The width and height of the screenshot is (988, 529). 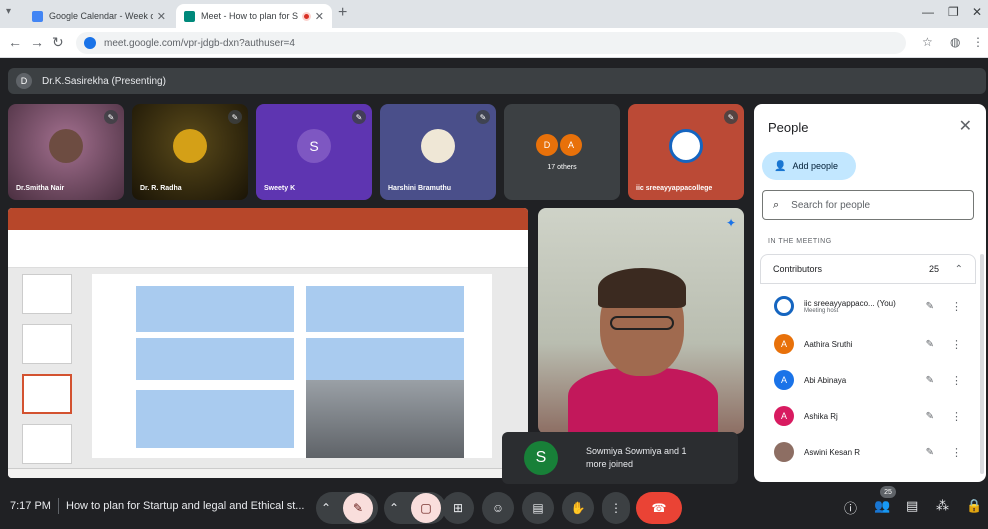 I want to click on reactions-button: ☺, so click(x=498, y=508).